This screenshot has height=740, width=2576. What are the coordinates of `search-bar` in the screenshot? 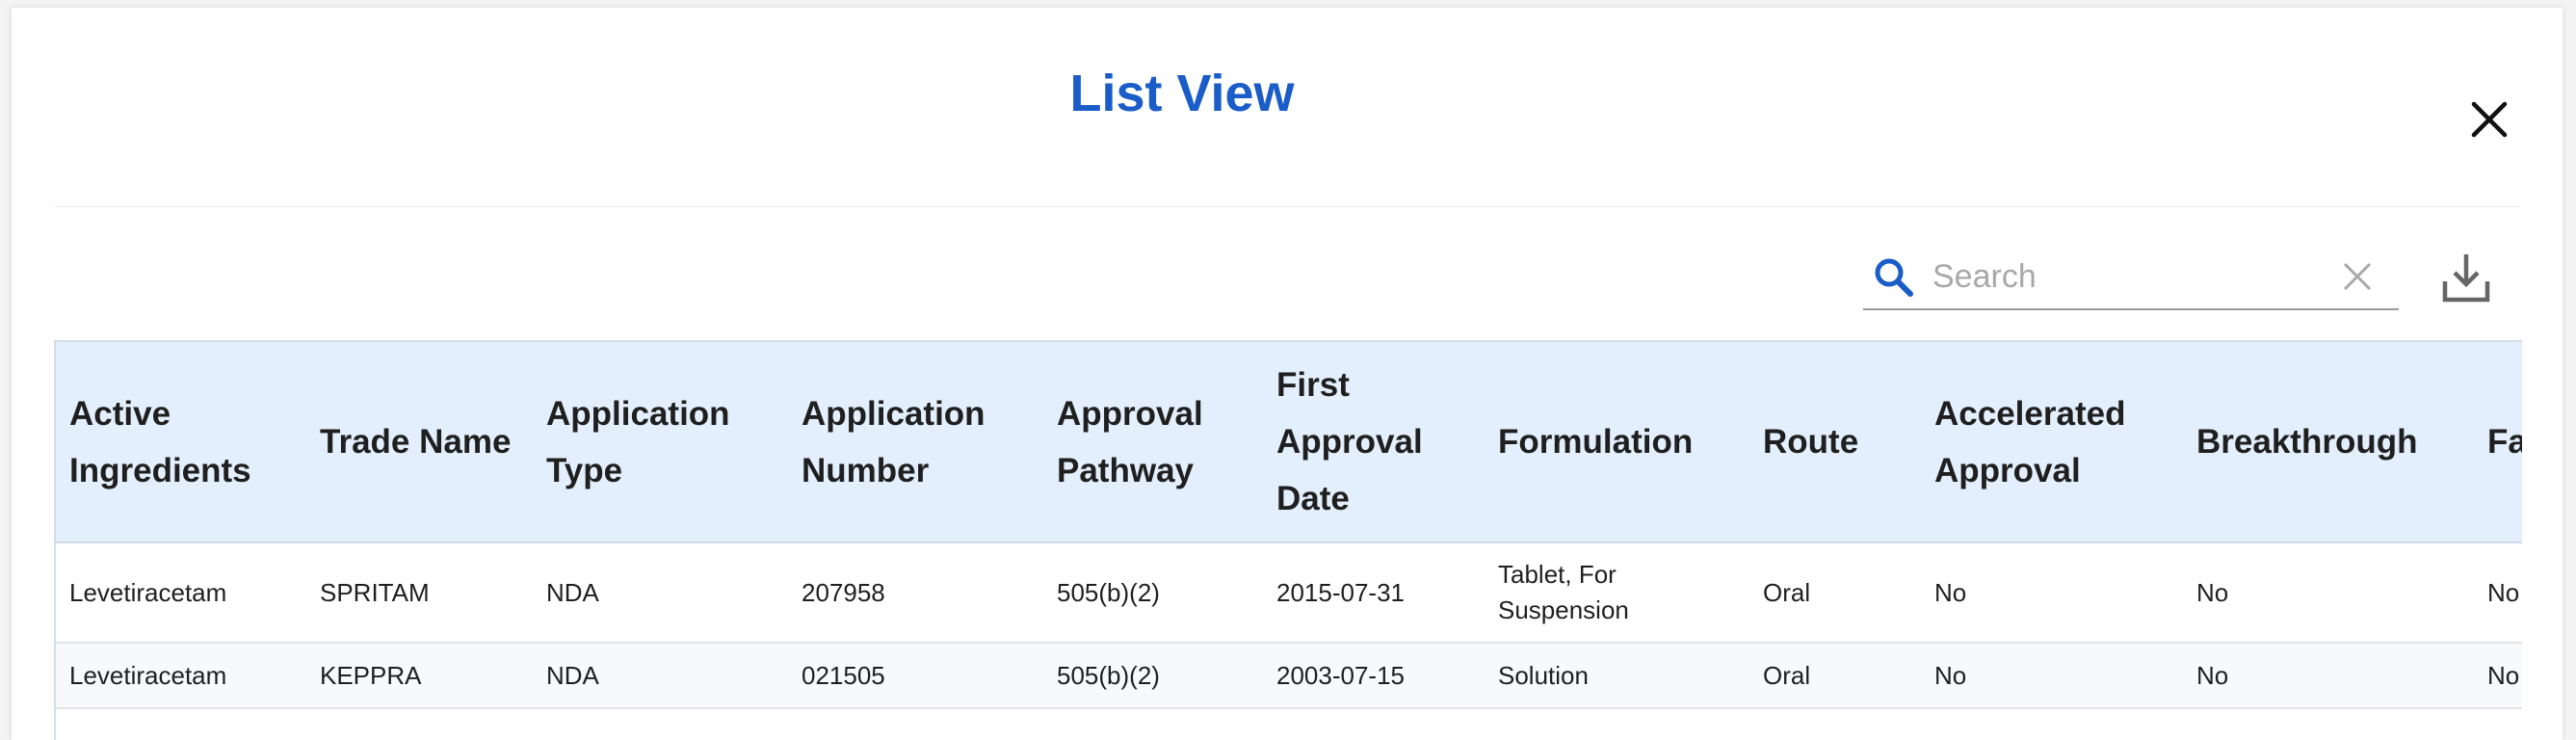 It's located at (2131, 277).